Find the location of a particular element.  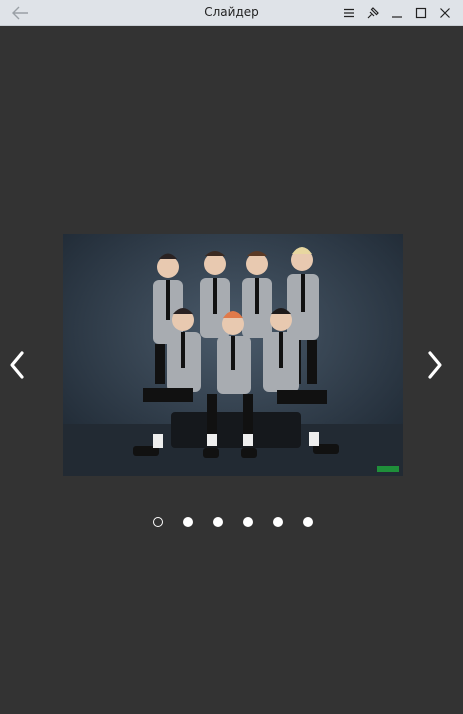

next-slide-button is located at coordinates (435, 365).